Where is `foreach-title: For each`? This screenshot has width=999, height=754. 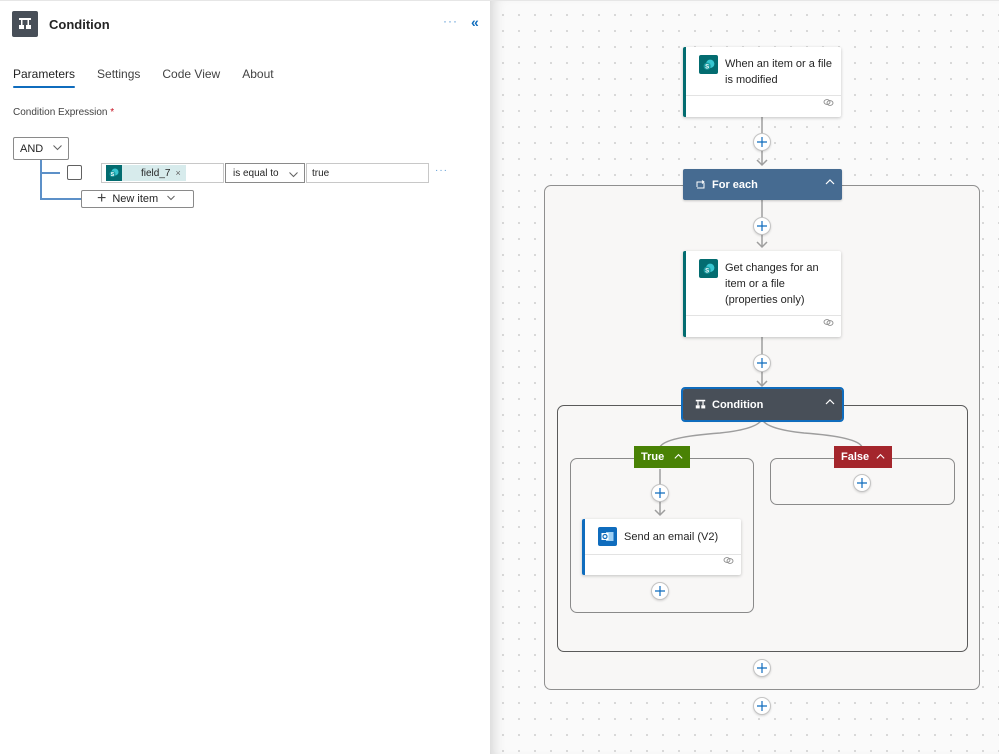 foreach-title: For each is located at coordinates (735, 184).